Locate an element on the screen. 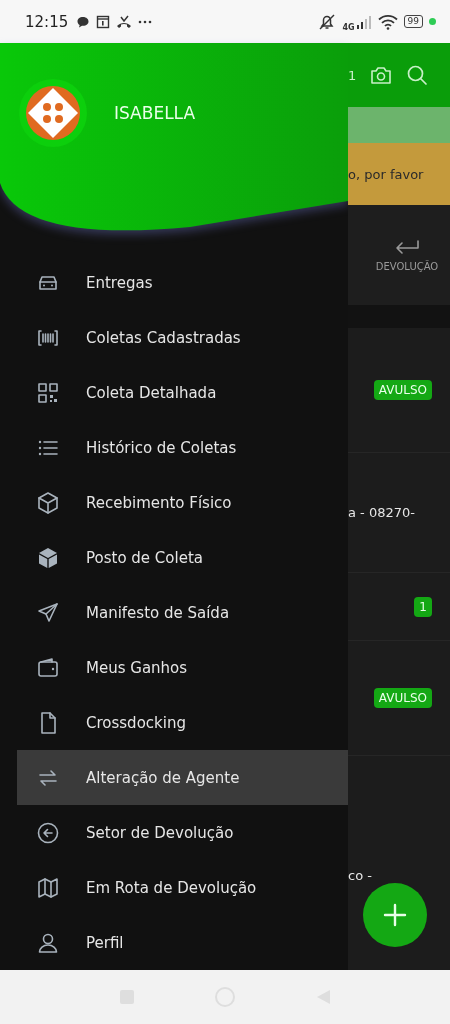 The width and height of the screenshot is (450, 1024). muted-bell-icon is located at coordinates (327, 21).